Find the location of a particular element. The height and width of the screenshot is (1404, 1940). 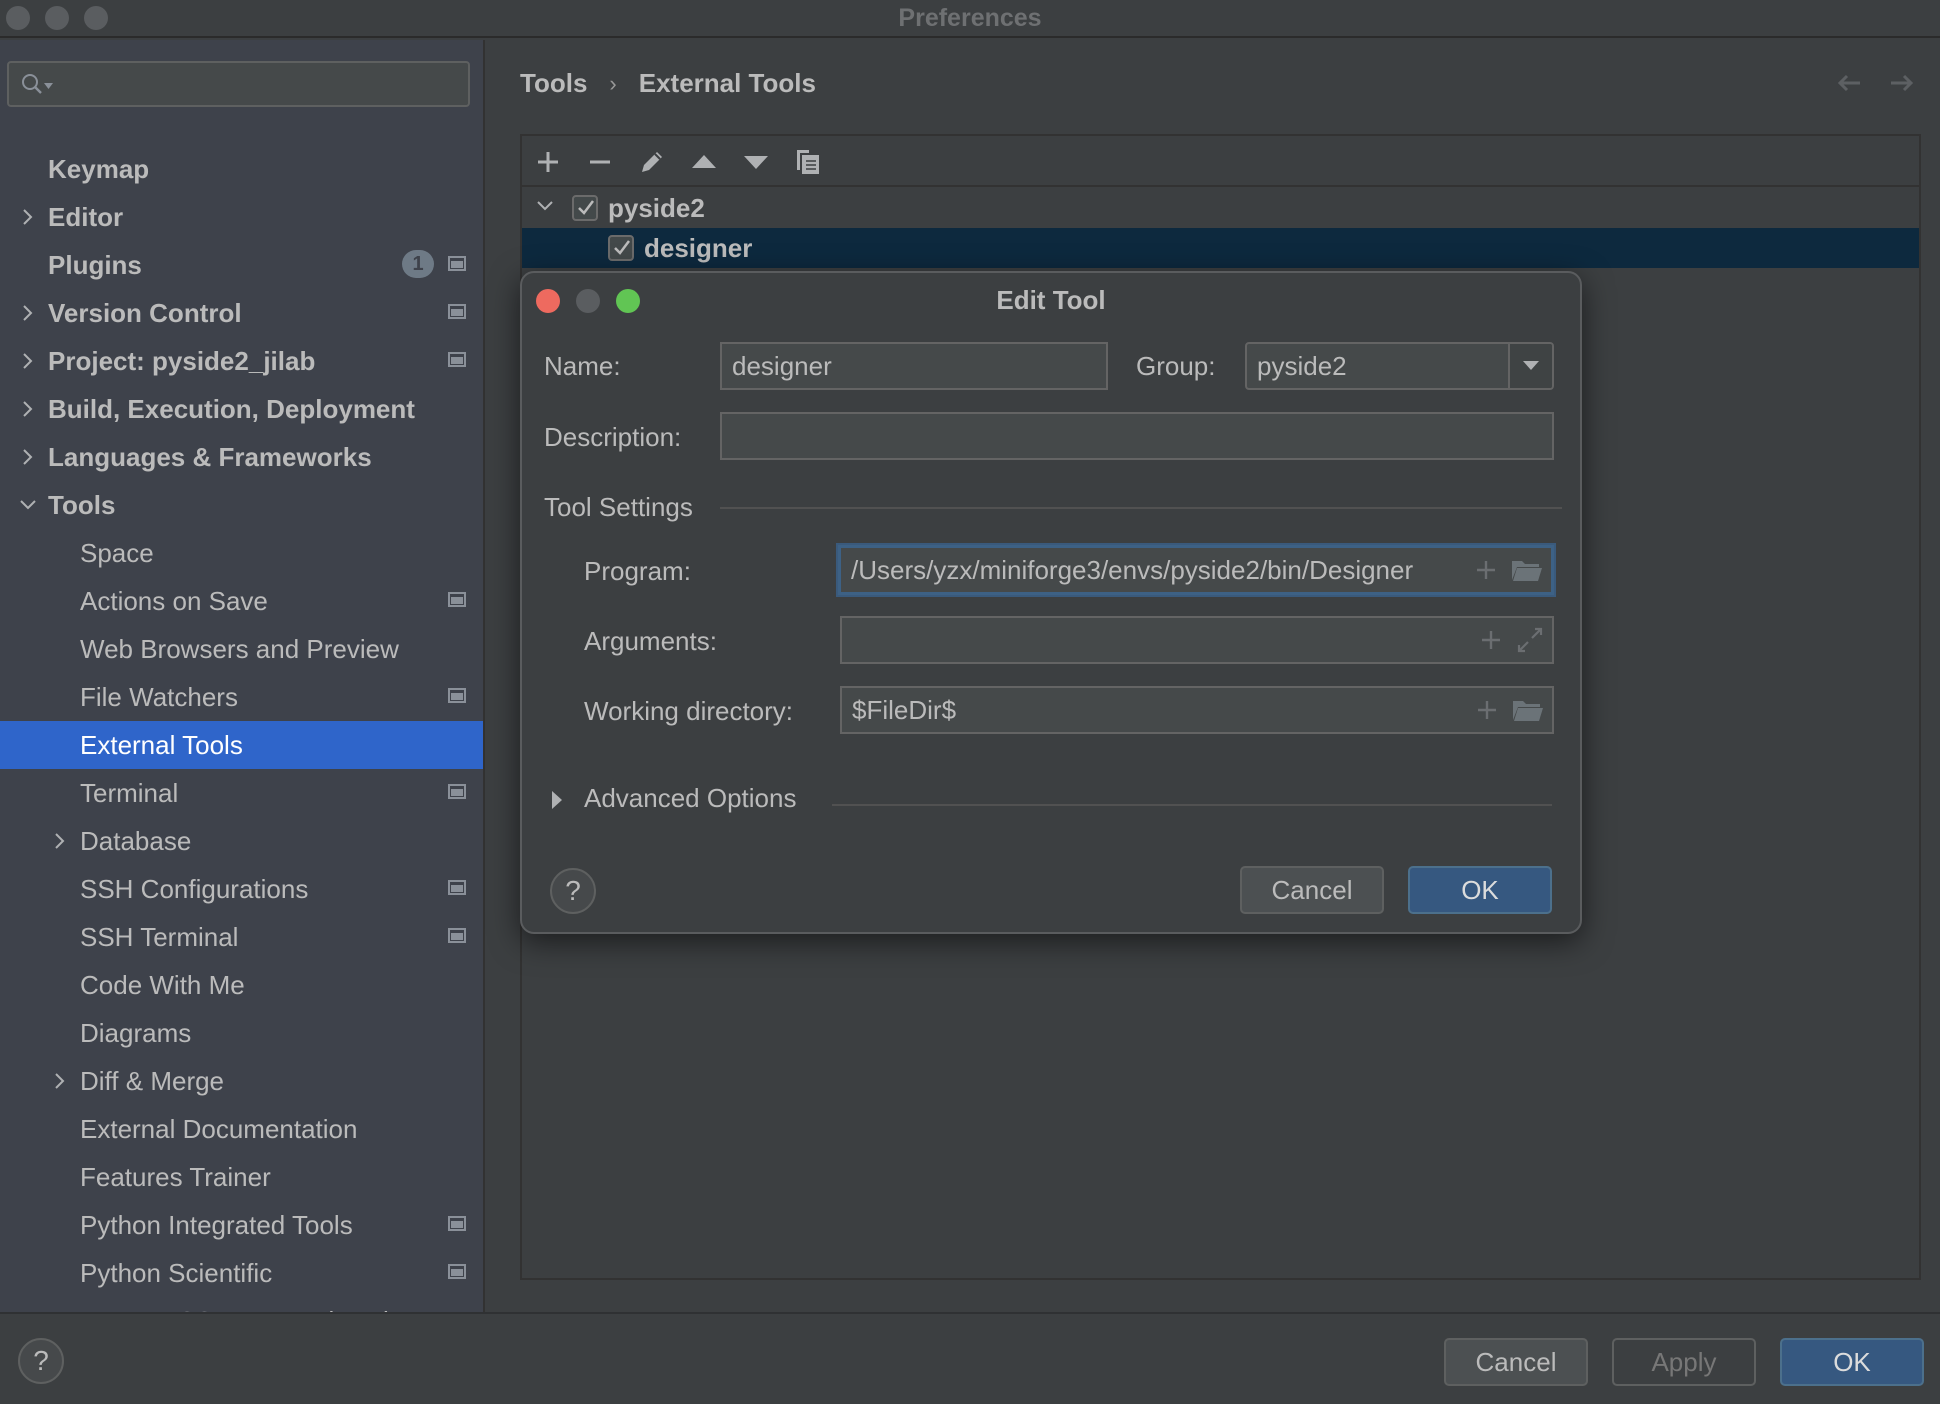

breadcrumb-parent: Tools is located at coordinates (553, 83).